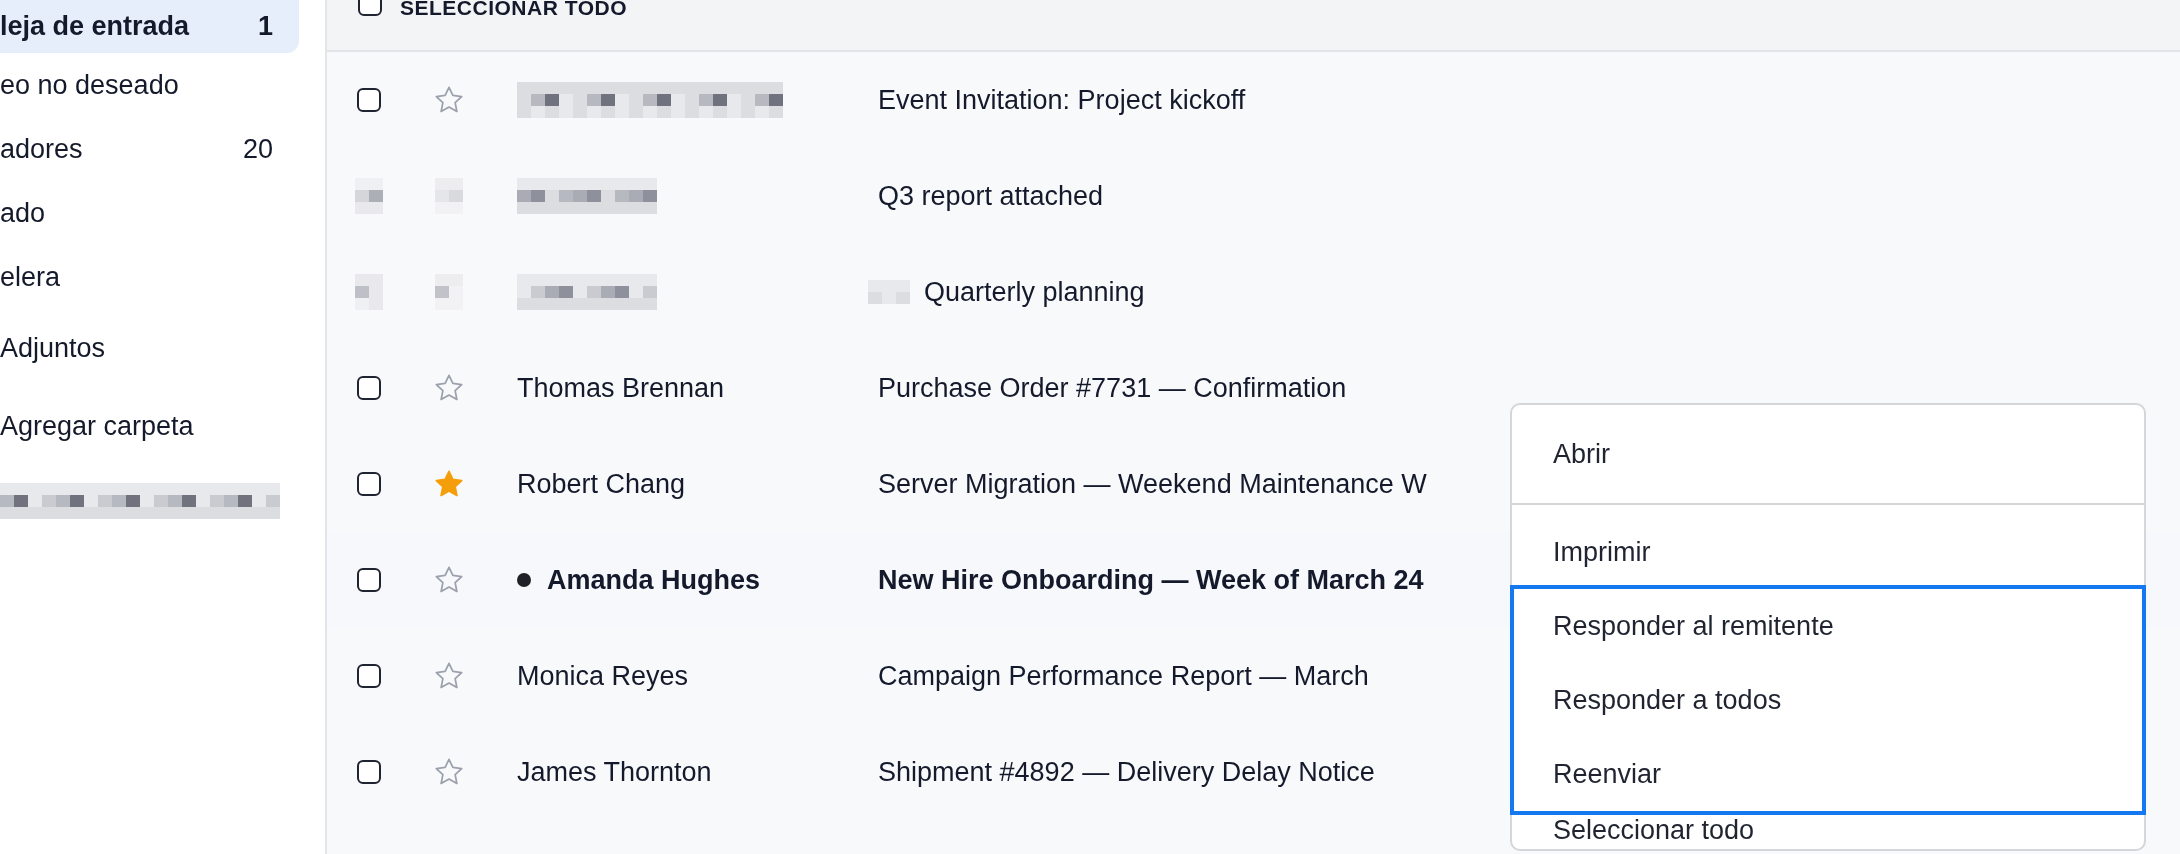  I want to click on email-subject: New Hire Onboarding — Week of March 24, so click(1151, 580).